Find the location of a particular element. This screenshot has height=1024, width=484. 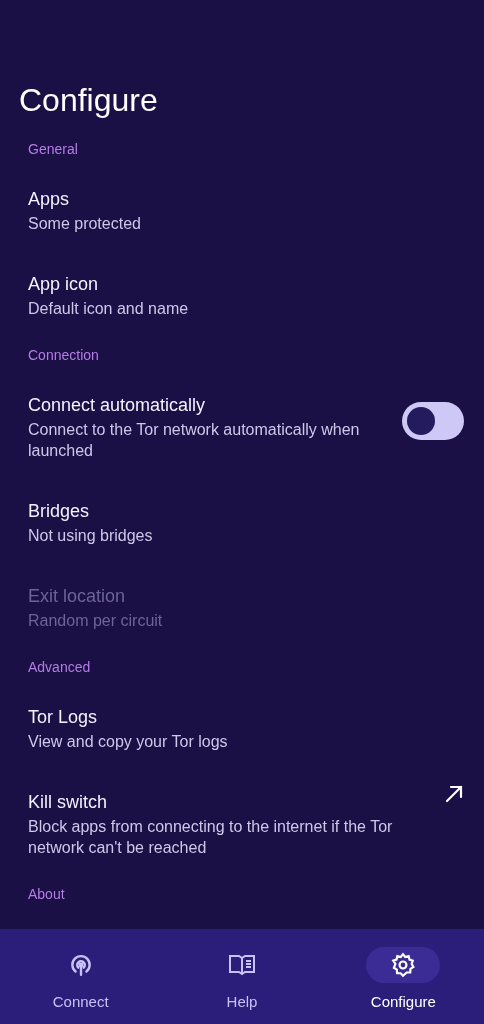

section-header: General is located at coordinates (53, 149).